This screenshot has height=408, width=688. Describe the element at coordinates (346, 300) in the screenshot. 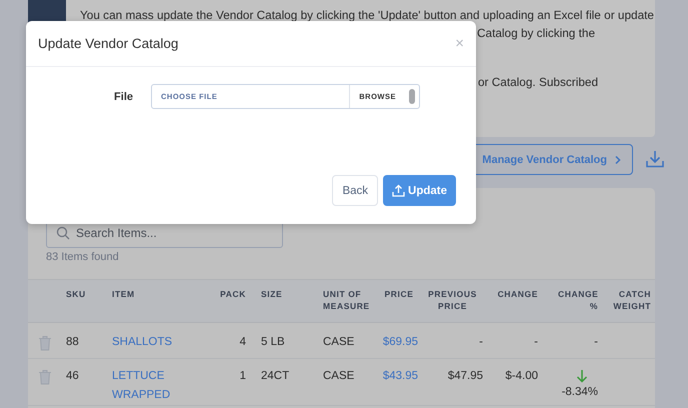

I see `column-header: UNIT OF MEASURE` at that location.